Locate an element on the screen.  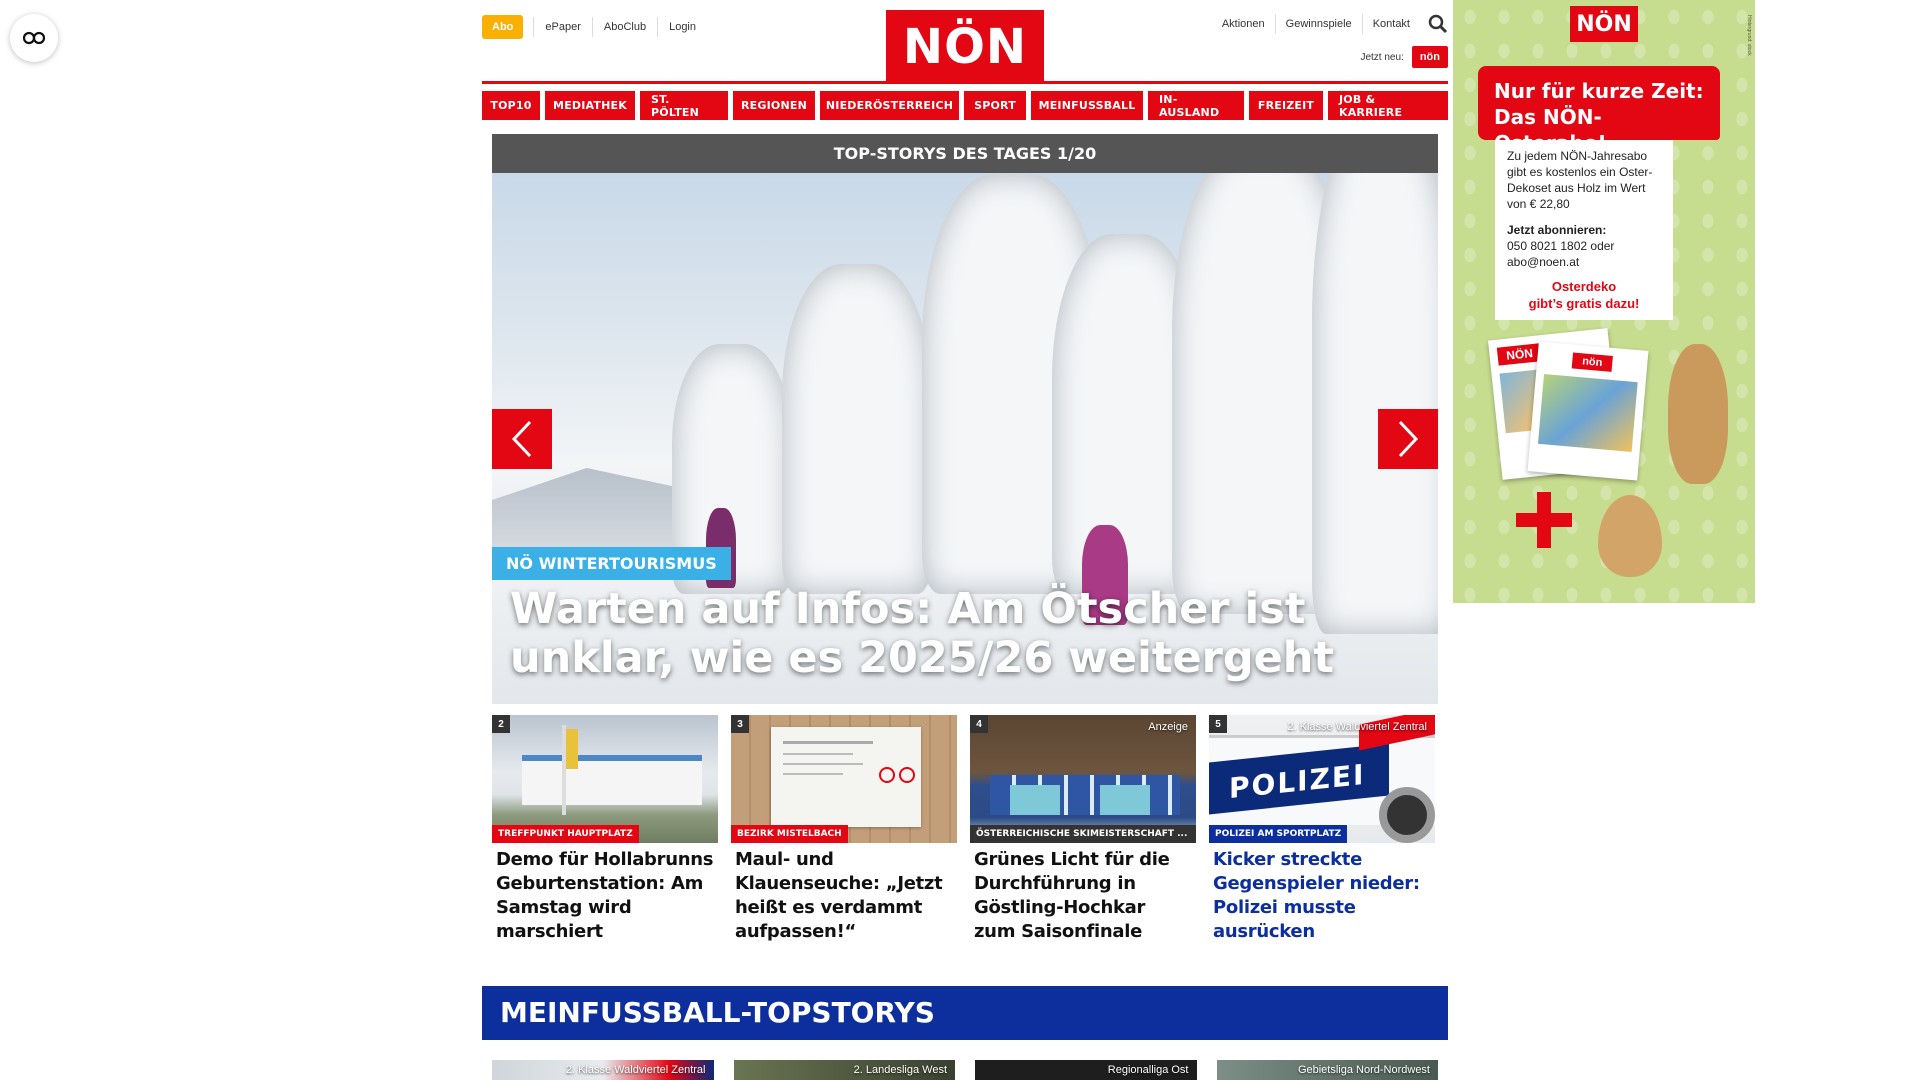
jetzt-neu-logo: nön is located at coordinates (1429, 57).